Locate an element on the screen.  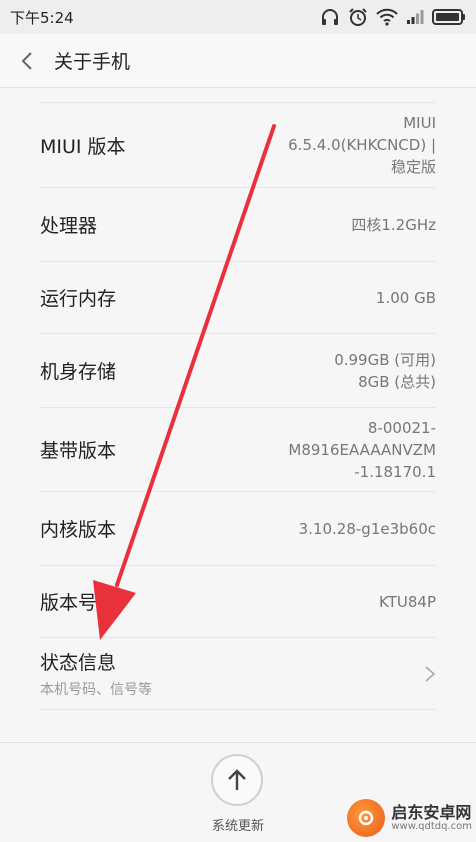
arrow-up-icon is located at coordinates (237, 779).